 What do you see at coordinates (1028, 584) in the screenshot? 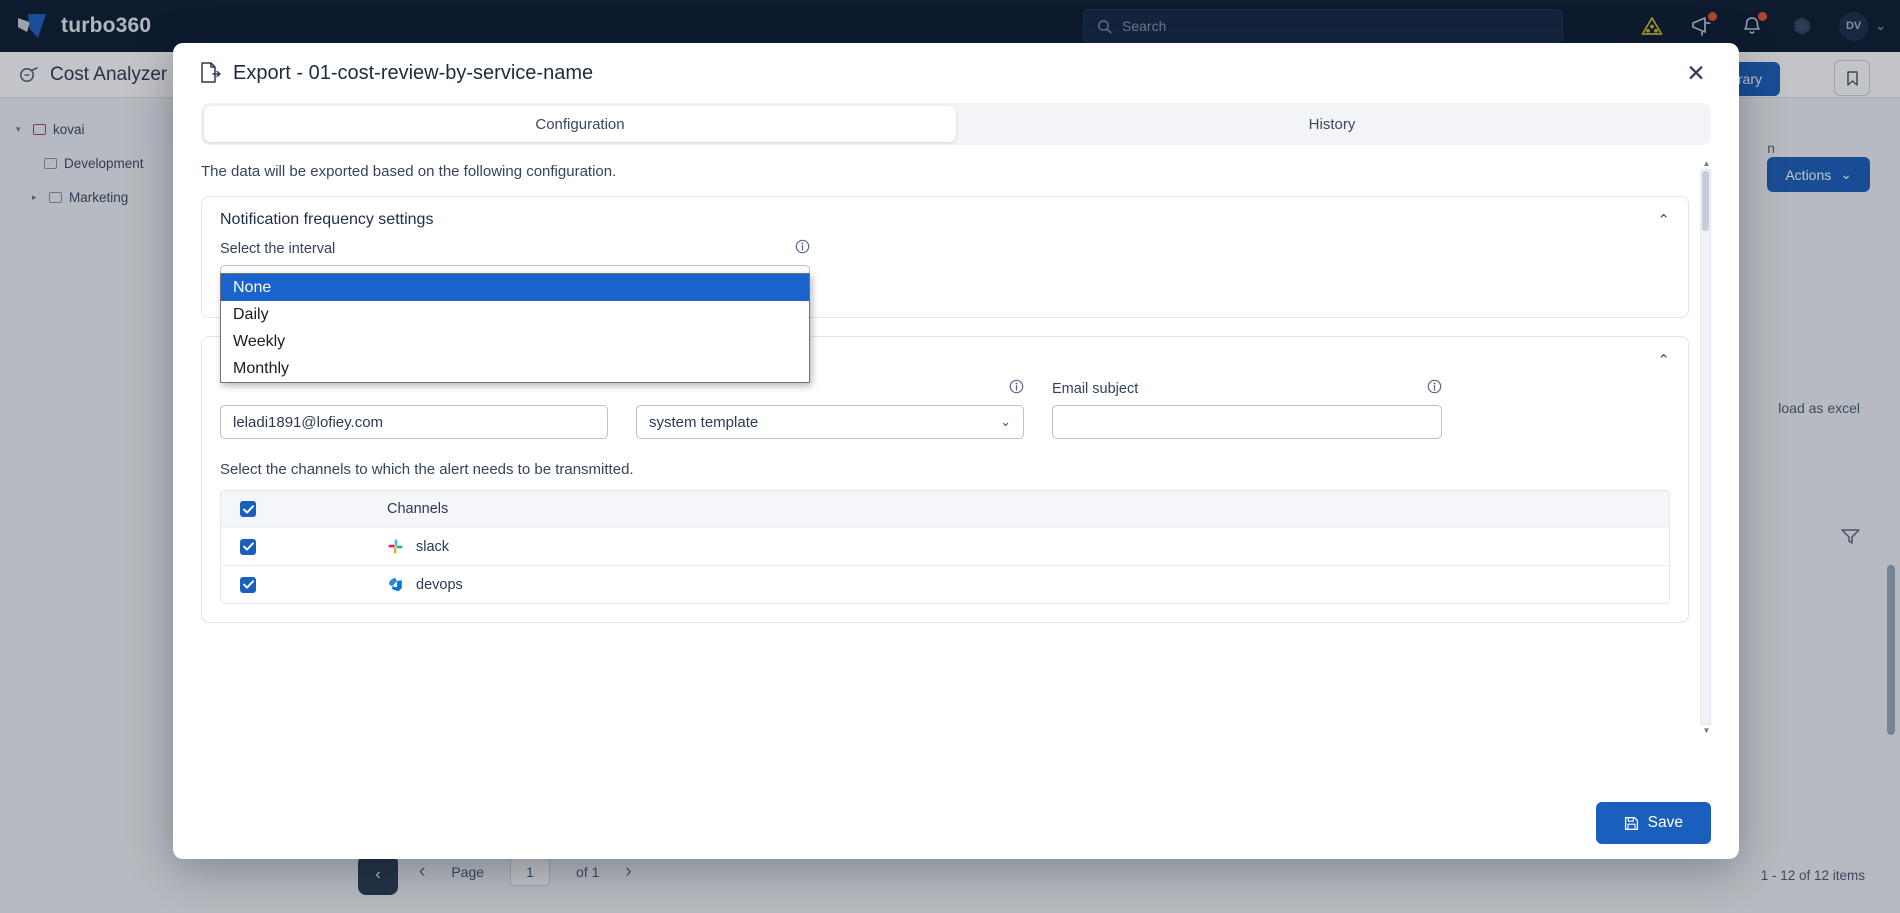
I see `channel-name-cell: devops` at bounding box center [1028, 584].